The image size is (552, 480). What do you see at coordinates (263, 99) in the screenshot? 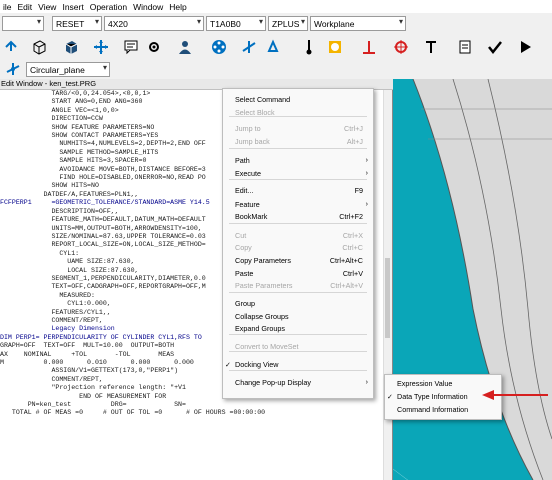
I see `menu-item-label: Select Command` at bounding box center [263, 99].